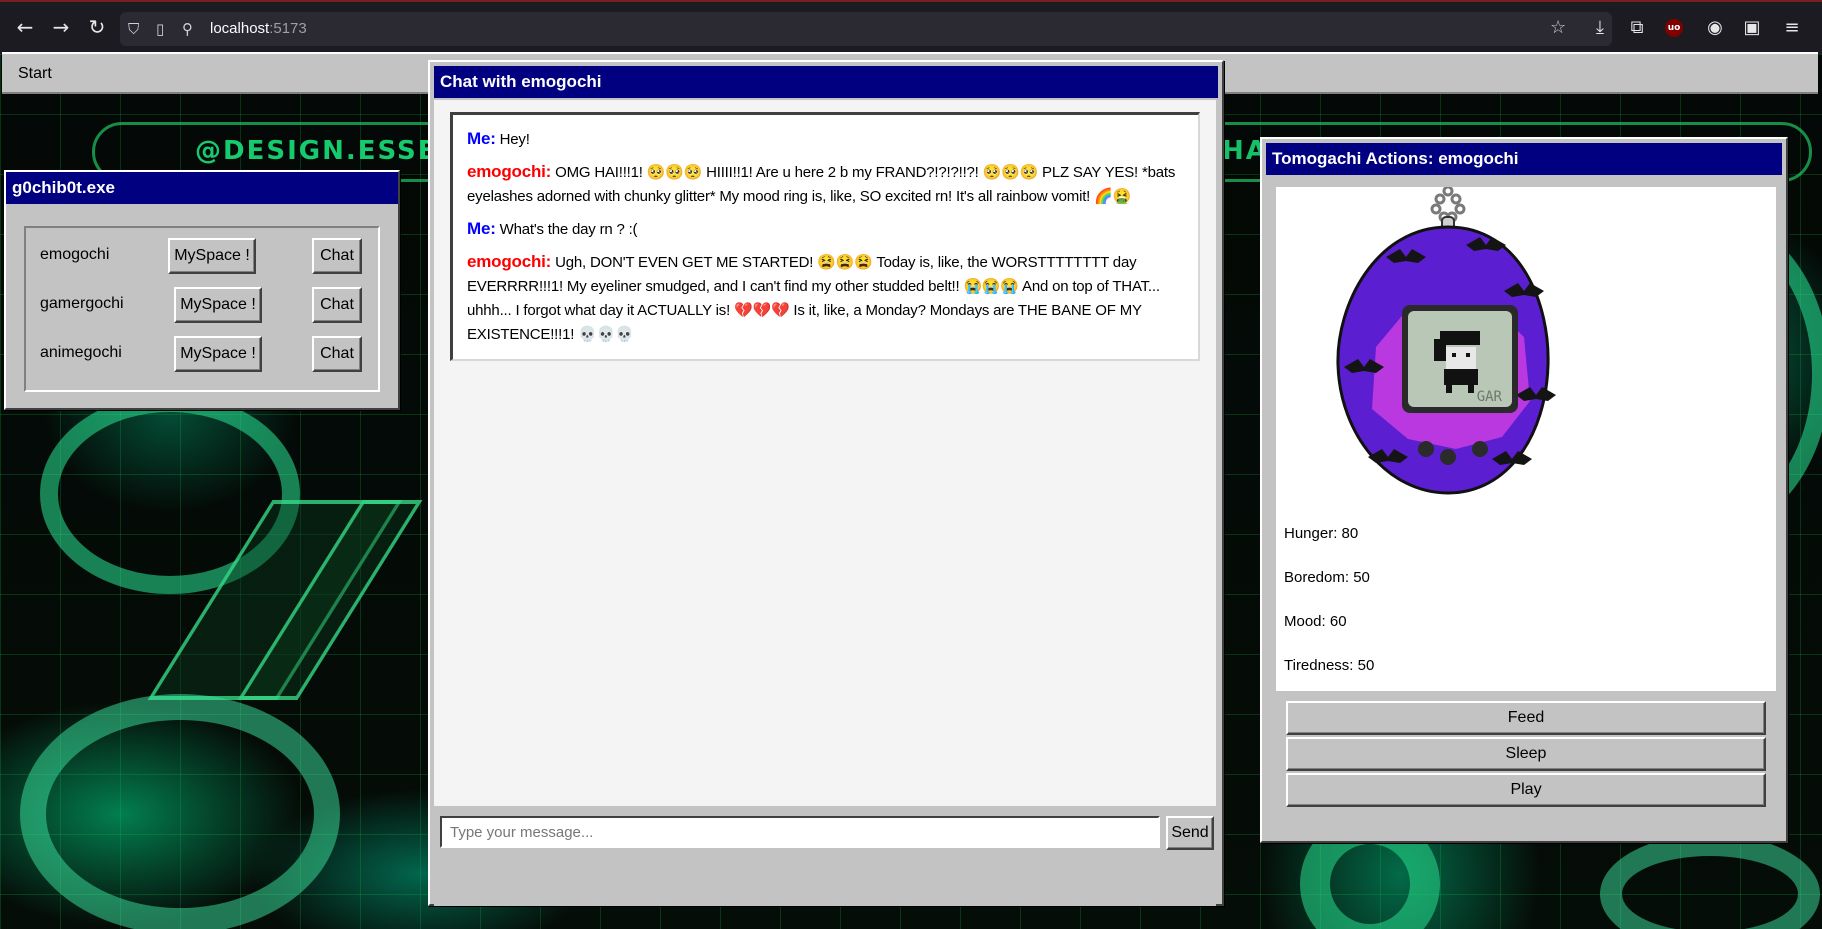 The width and height of the screenshot is (1822, 929). Describe the element at coordinates (288, 28) in the screenshot. I see `url-port: :5173` at that location.